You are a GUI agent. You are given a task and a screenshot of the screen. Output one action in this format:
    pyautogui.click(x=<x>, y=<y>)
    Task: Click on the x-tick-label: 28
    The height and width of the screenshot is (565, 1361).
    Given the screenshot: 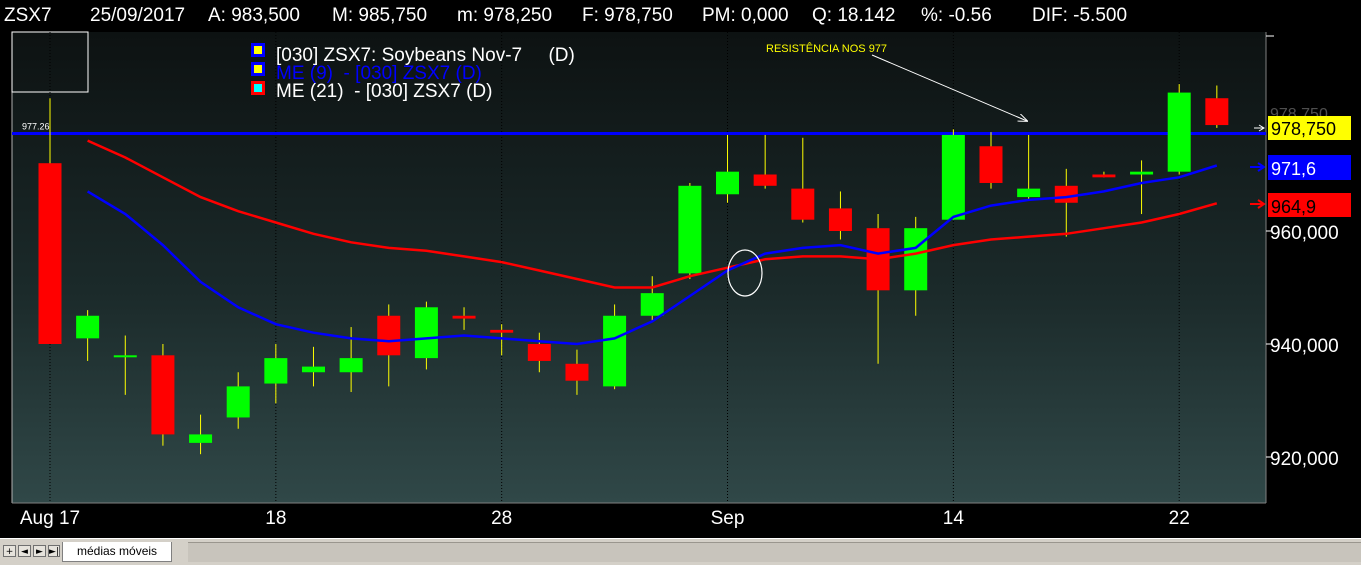 What is the action you would take?
    pyautogui.click(x=501, y=518)
    